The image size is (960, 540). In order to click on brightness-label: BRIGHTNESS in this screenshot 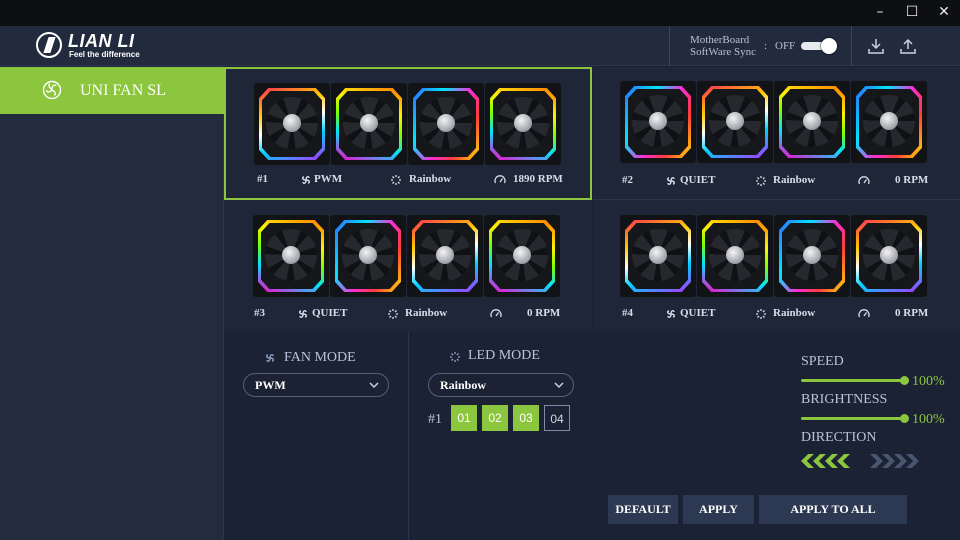, I will do `click(844, 399)`.